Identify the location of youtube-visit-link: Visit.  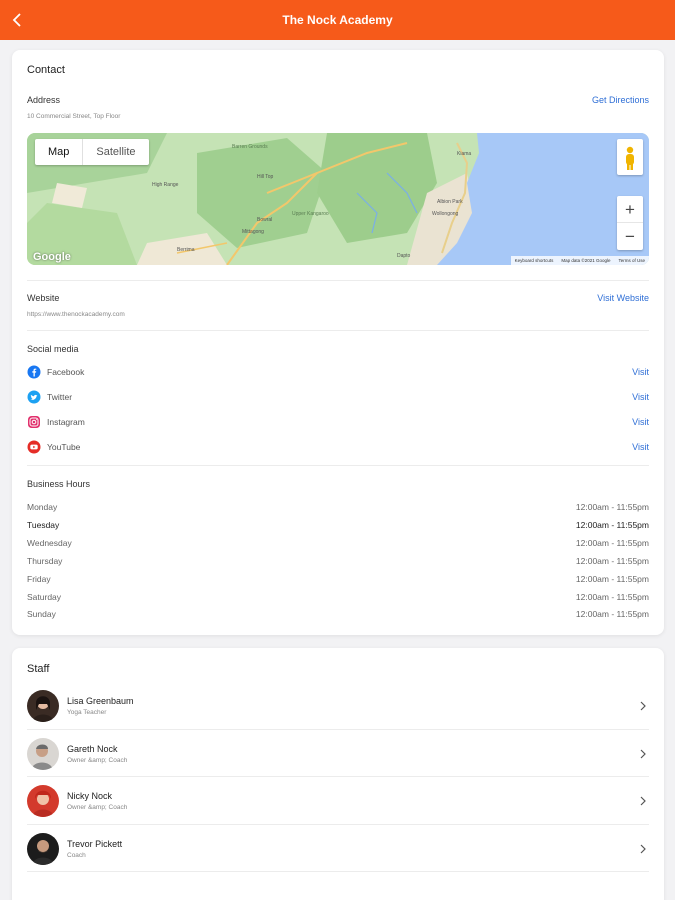
(640, 447).